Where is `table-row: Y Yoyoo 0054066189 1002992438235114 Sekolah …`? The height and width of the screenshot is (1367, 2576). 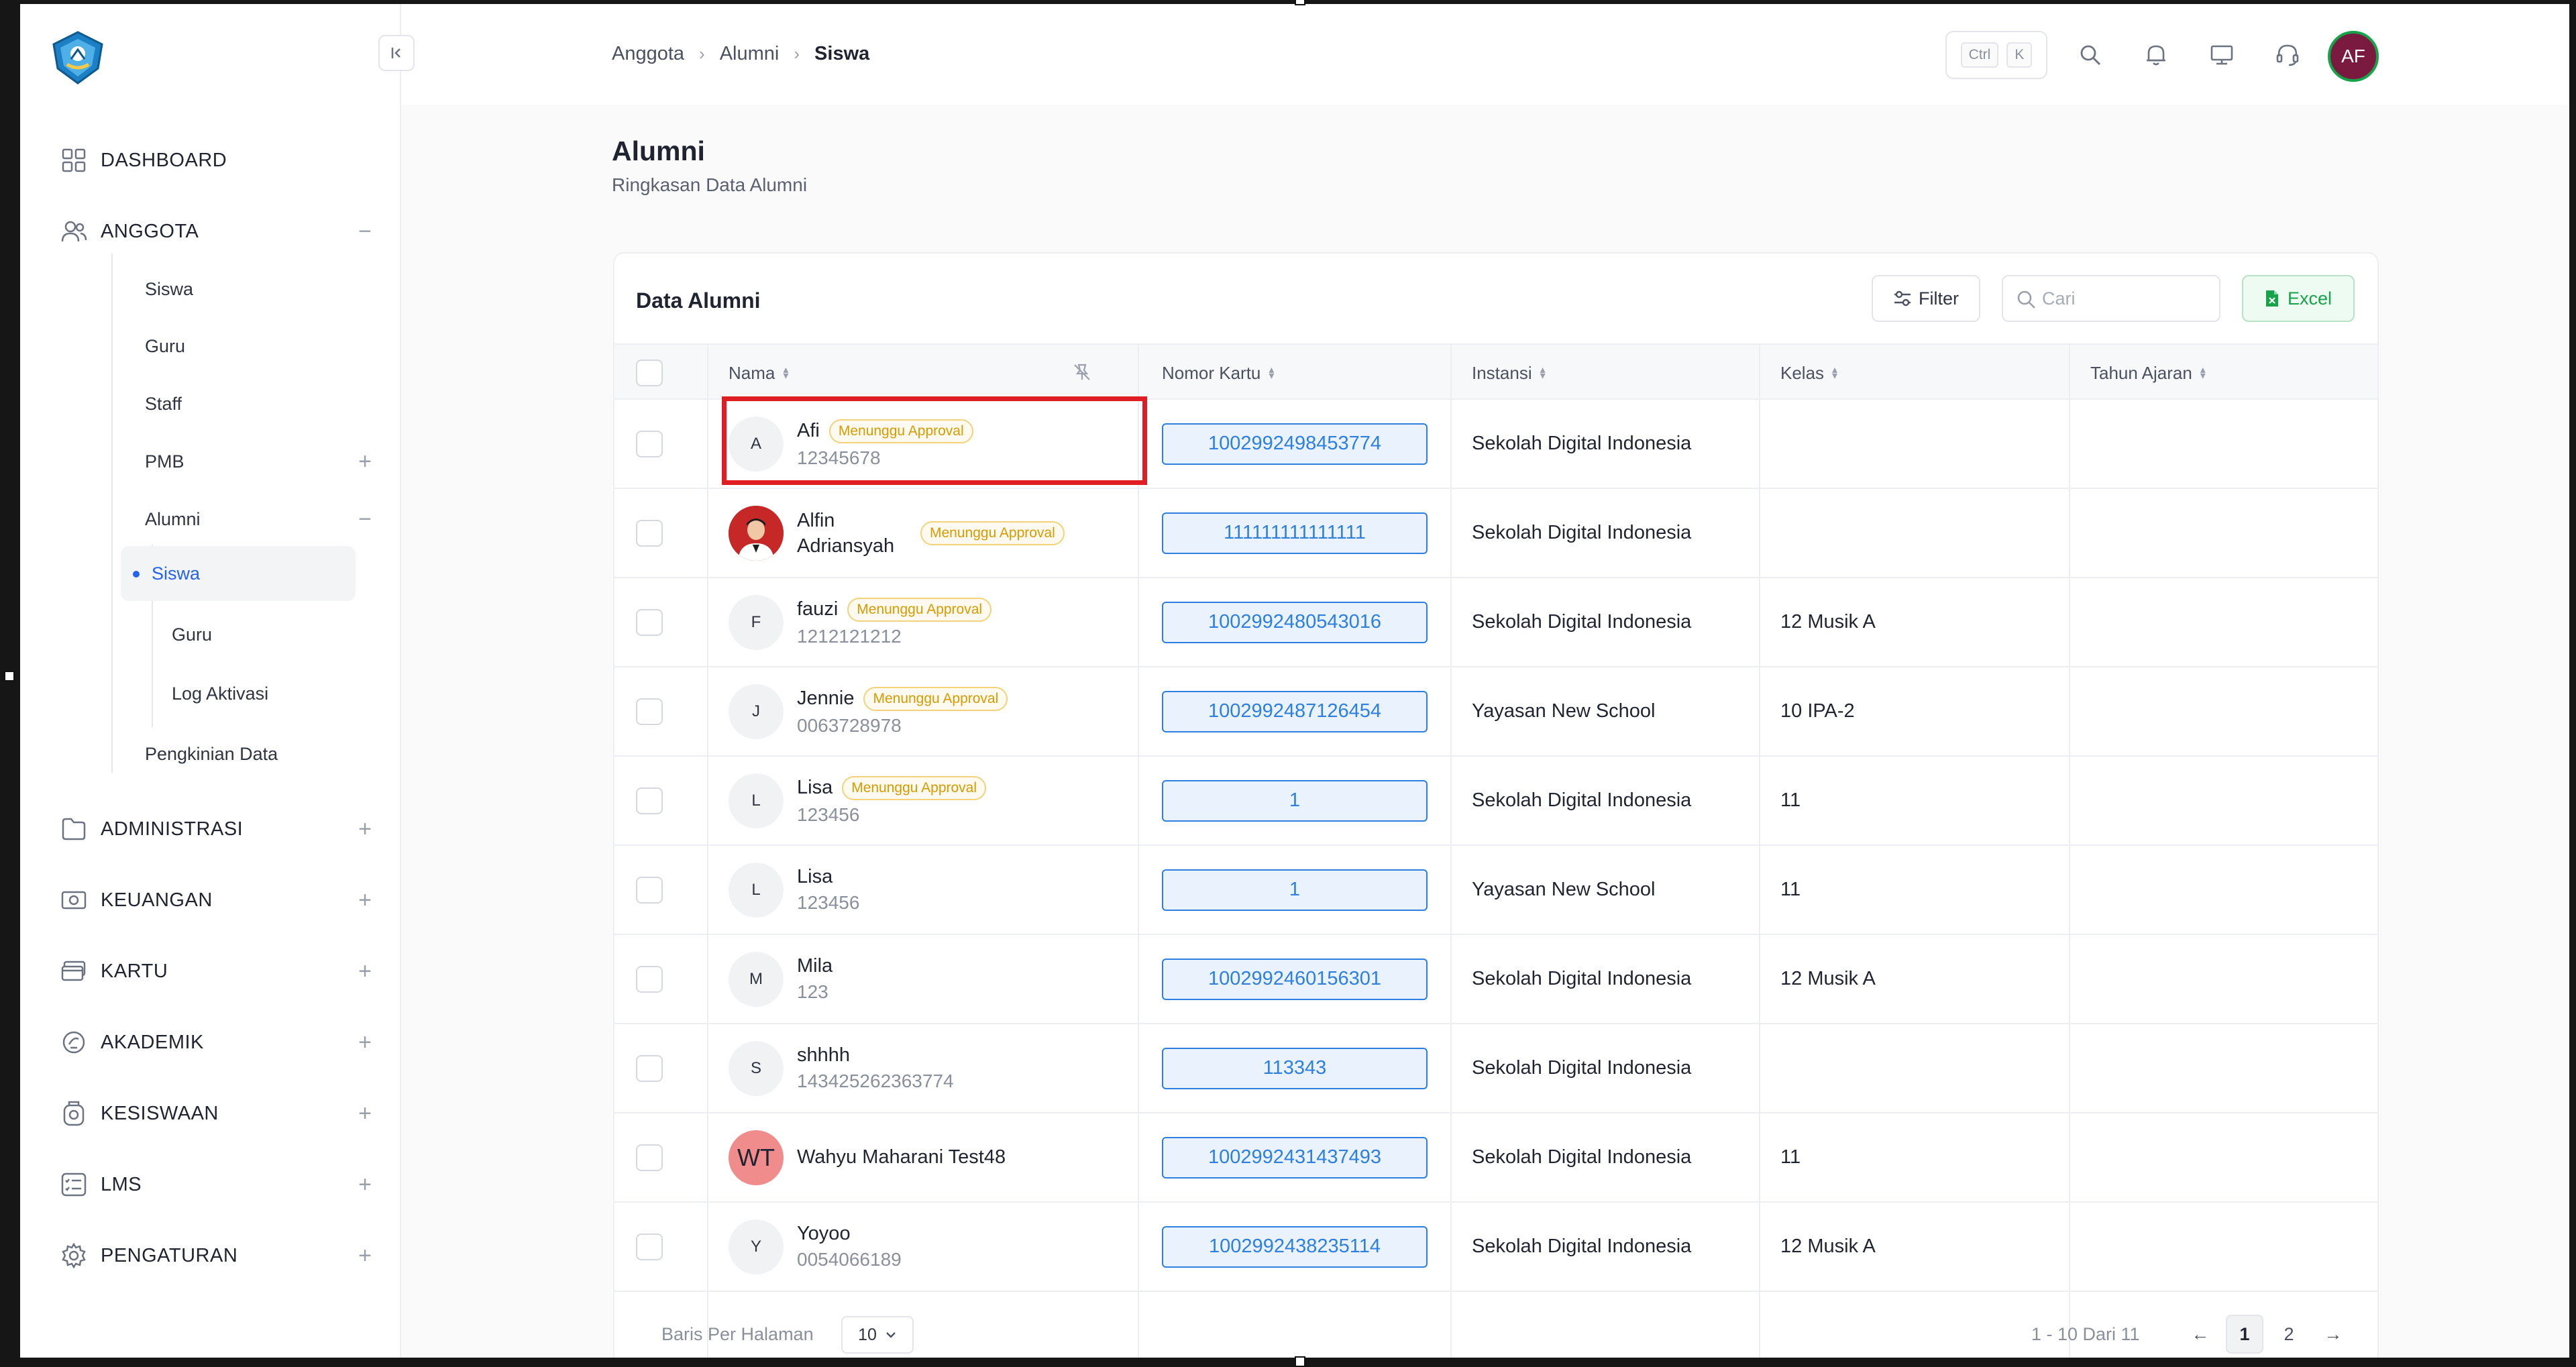
table-row: Y Yoyoo 0054066189 1002992438235114 Sekolah … is located at coordinates (1495, 1248).